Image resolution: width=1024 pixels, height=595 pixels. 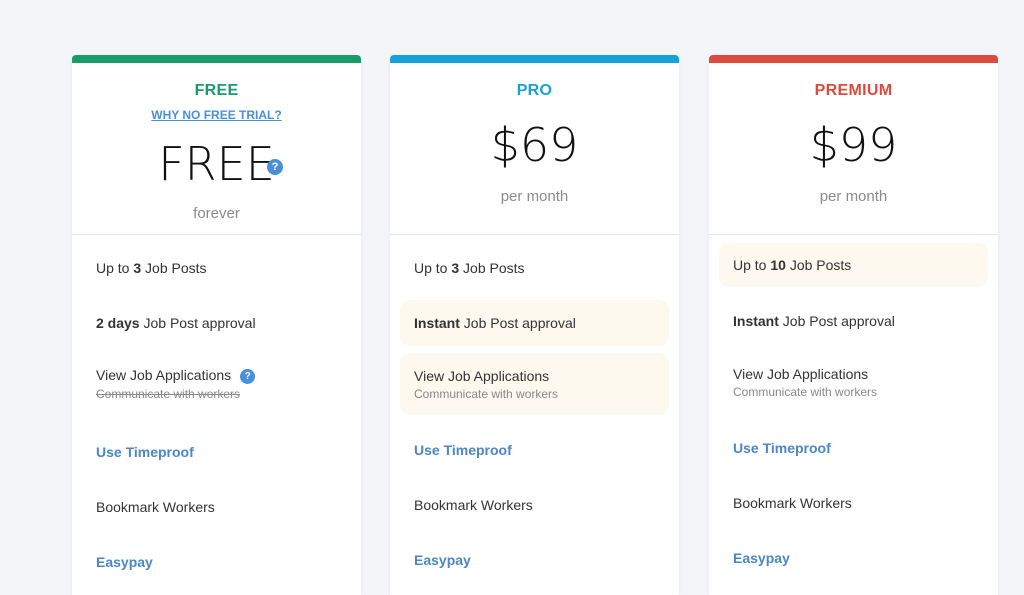 What do you see at coordinates (534, 90) in the screenshot?
I see `plan-name: PRO` at bounding box center [534, 90].